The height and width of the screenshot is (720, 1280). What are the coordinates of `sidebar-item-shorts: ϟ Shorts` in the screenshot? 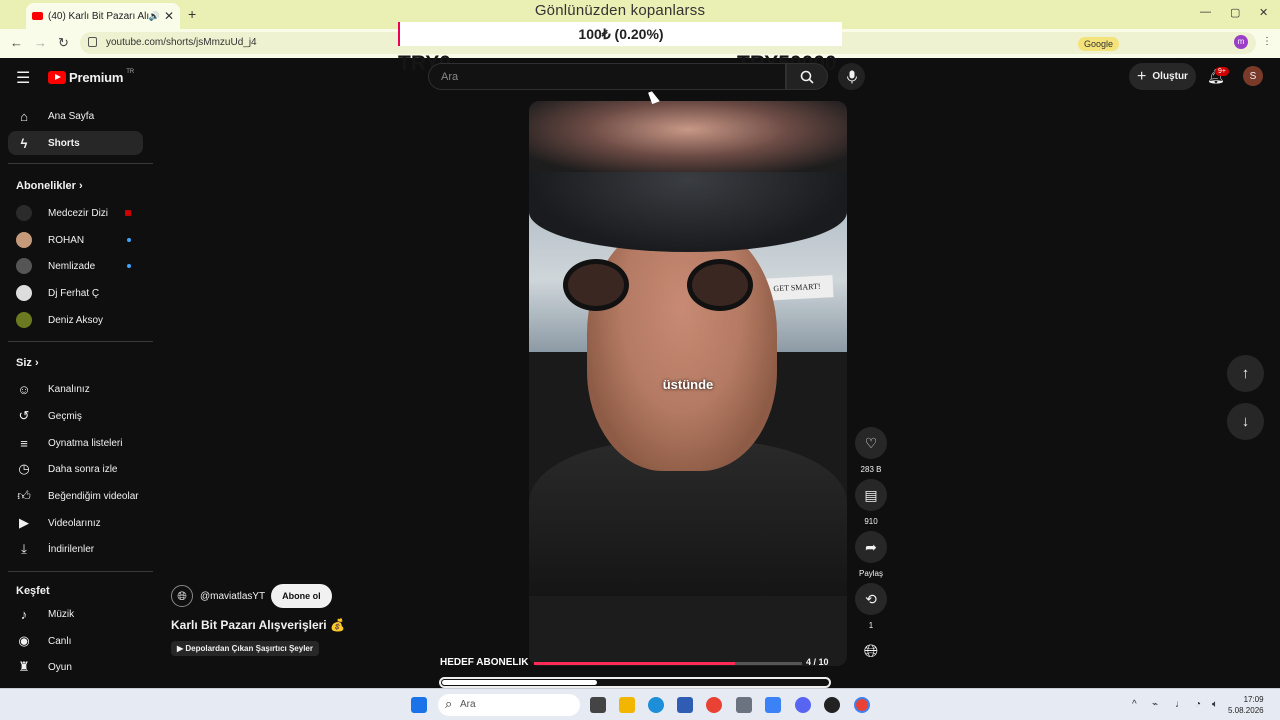 It's located at (75, 143).